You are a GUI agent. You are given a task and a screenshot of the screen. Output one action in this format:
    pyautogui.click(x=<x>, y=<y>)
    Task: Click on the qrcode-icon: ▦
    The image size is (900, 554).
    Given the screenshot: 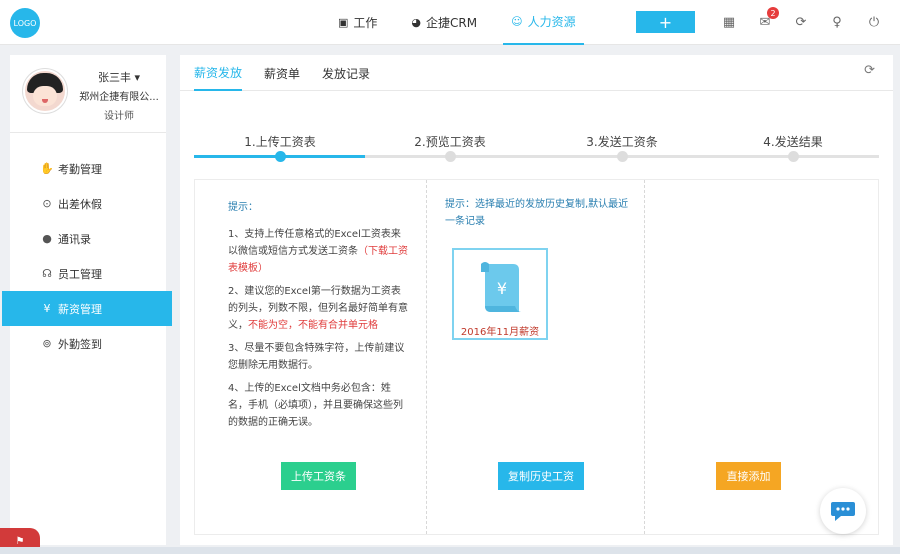 What is the action you would take?
    pyautogui.click(x=729, y=22)
    